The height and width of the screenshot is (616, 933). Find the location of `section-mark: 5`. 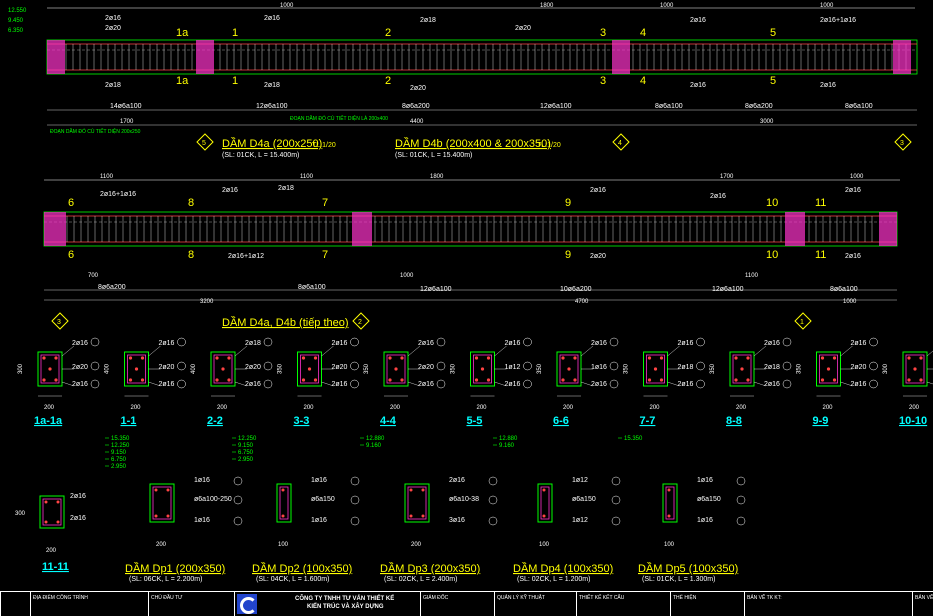

section-mark: 5 is located at coordinates (773, 33).